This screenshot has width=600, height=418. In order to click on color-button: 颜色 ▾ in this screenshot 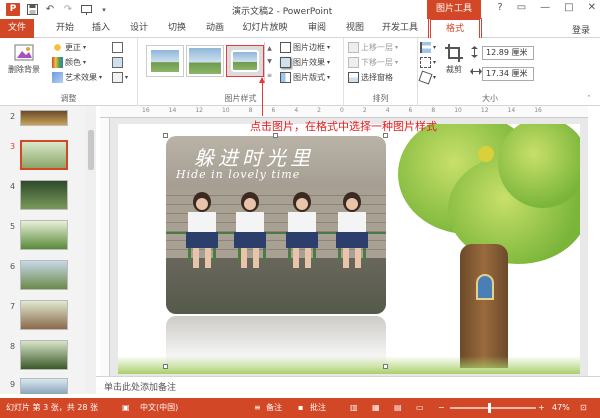, I will do `click(69, 62)`.